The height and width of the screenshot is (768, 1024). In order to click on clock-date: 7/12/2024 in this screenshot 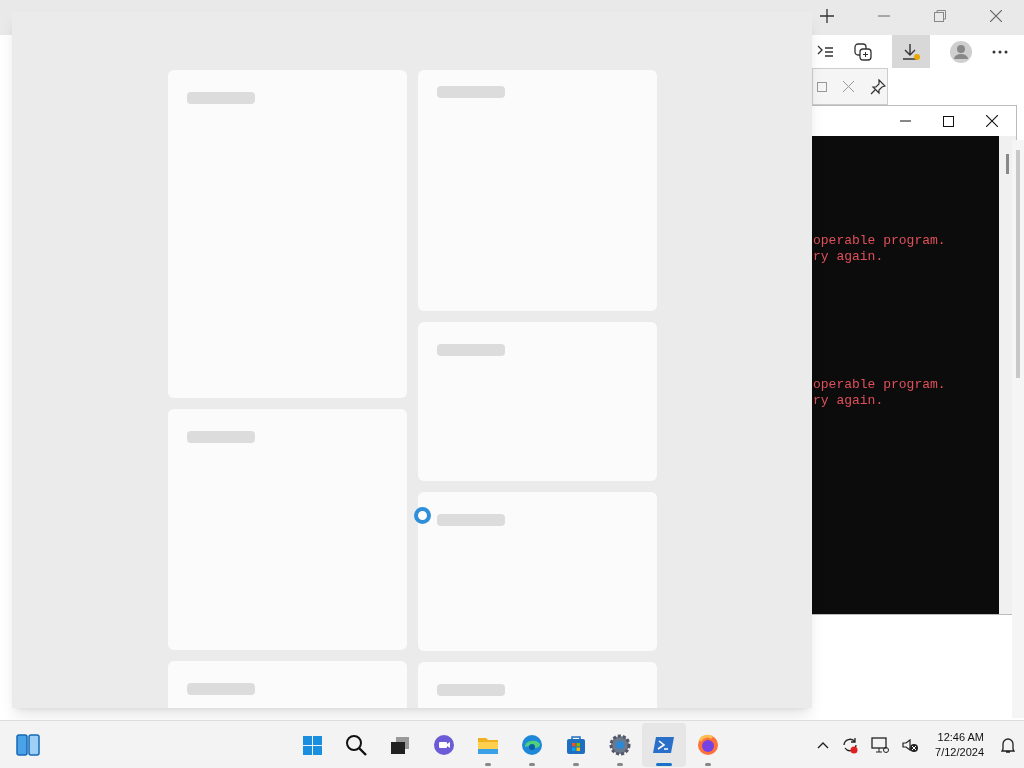, I will do `click(959, 752)`.